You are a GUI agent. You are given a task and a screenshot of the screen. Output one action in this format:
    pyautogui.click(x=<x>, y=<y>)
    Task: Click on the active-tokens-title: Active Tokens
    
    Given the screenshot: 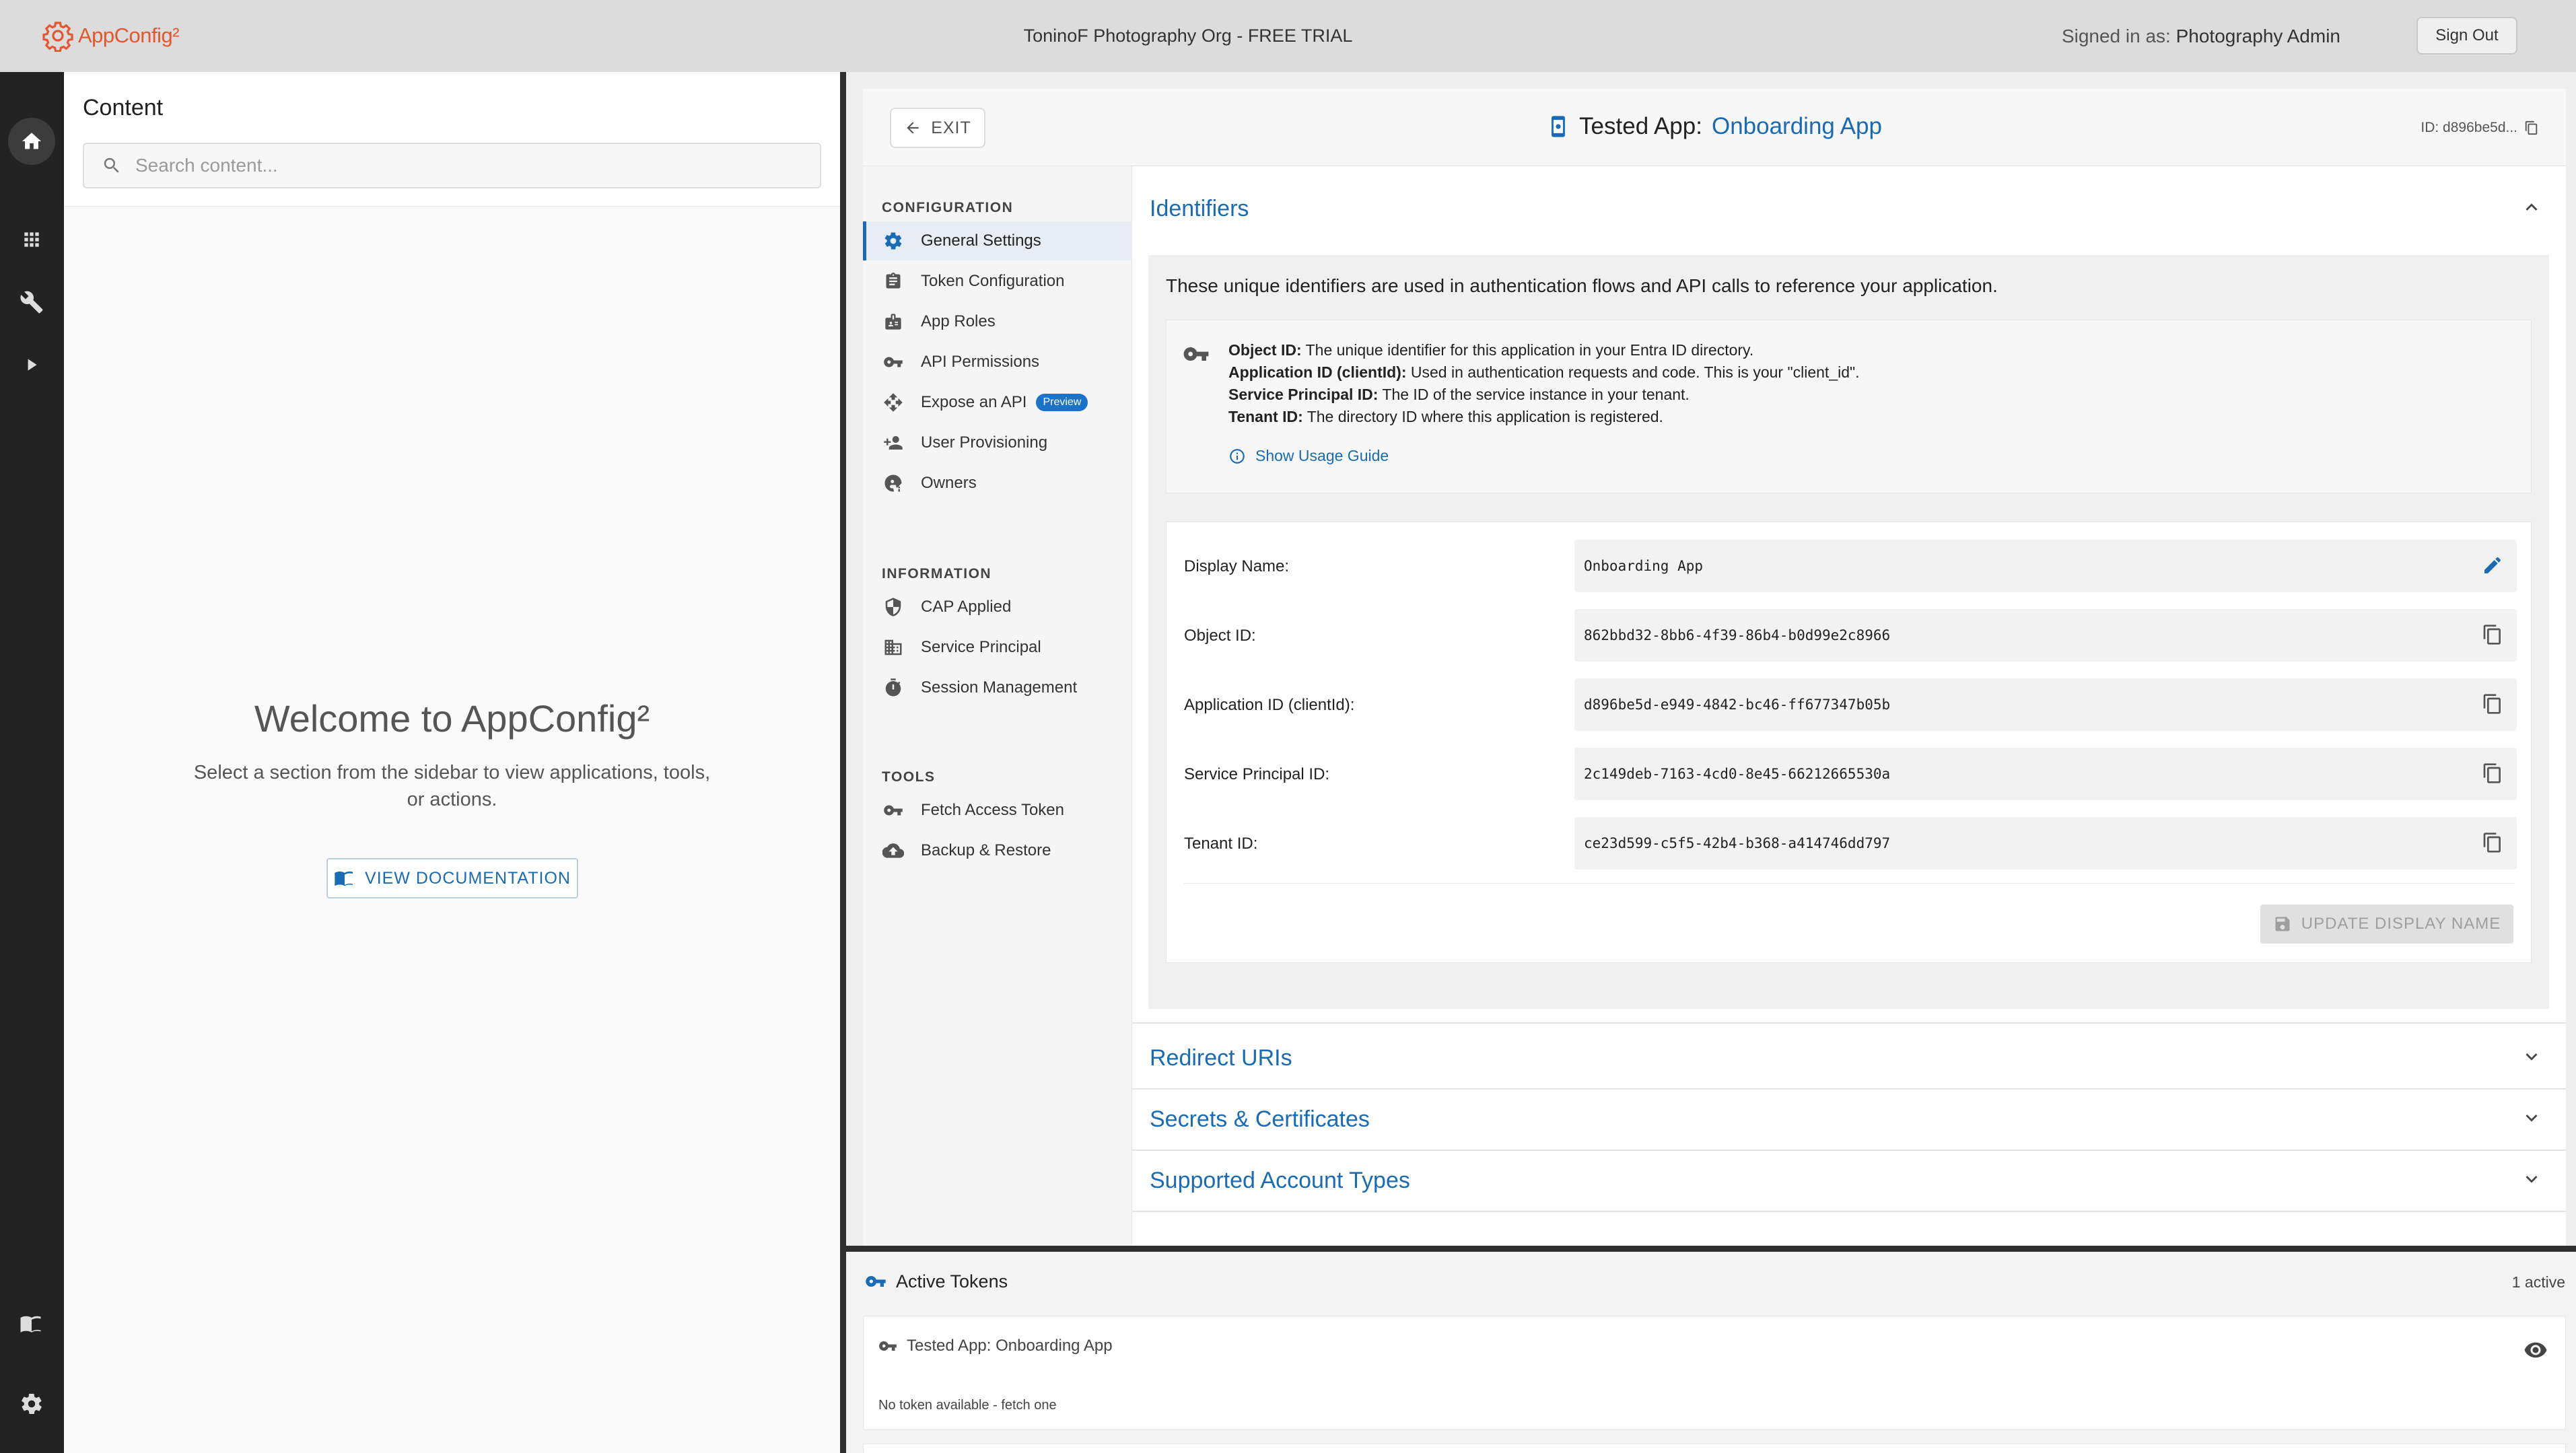 What is the action you would take?
    pyautogui.click(x=952, y=1281)
    